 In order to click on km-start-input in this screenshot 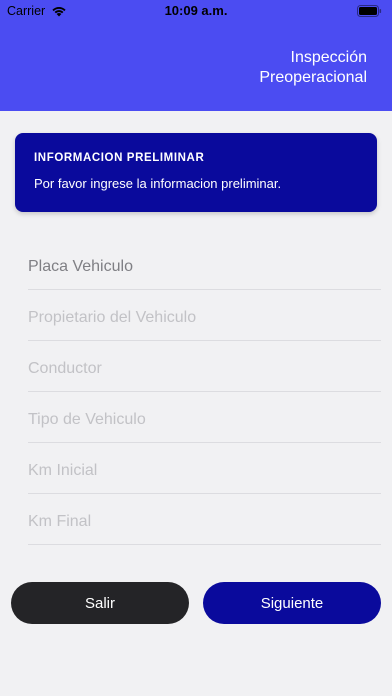, I will do `click(198, 471)`.